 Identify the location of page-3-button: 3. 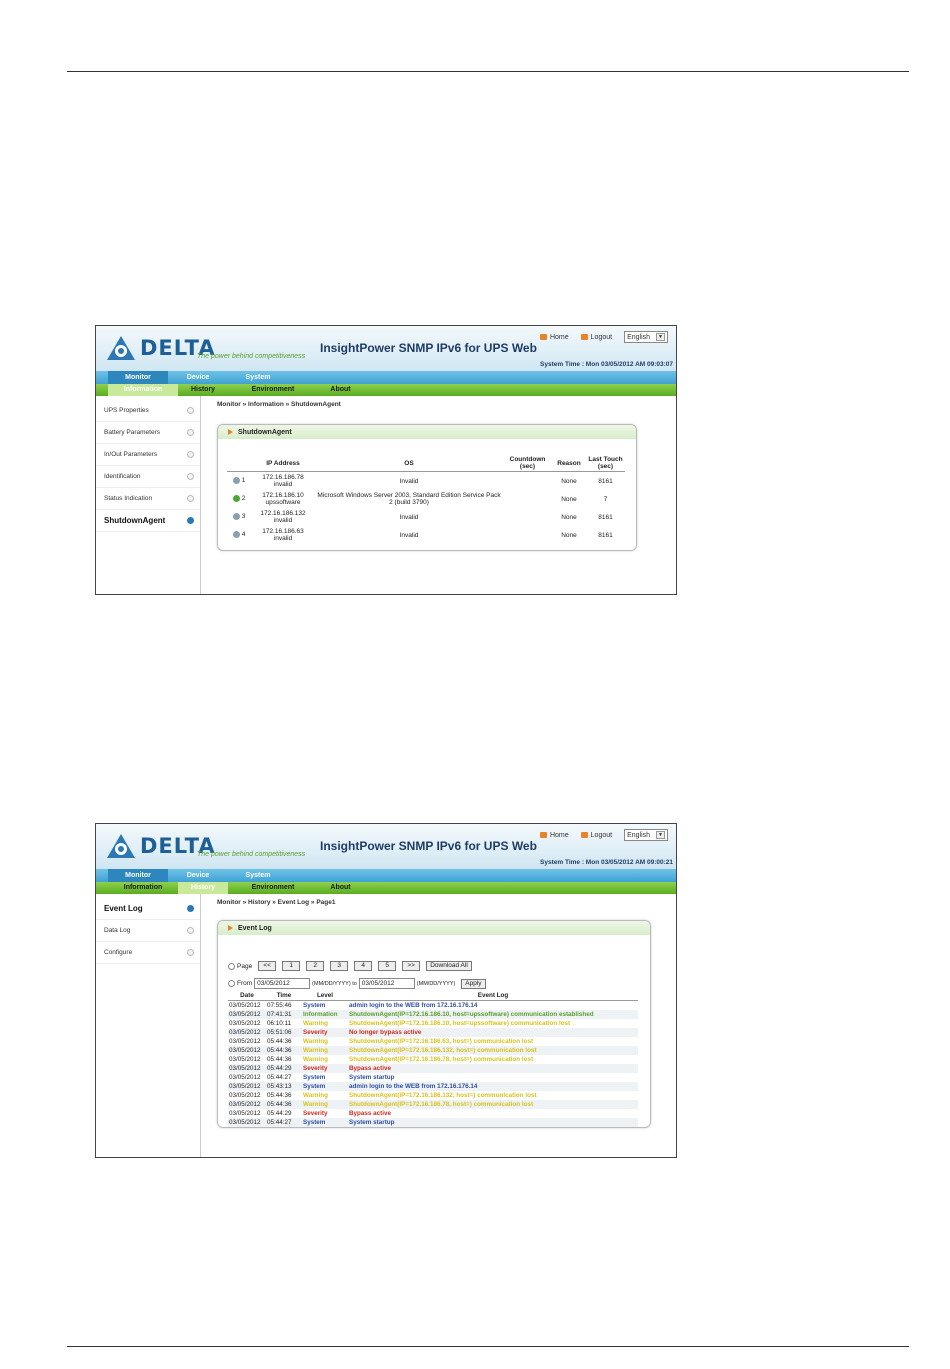
(339, 966).